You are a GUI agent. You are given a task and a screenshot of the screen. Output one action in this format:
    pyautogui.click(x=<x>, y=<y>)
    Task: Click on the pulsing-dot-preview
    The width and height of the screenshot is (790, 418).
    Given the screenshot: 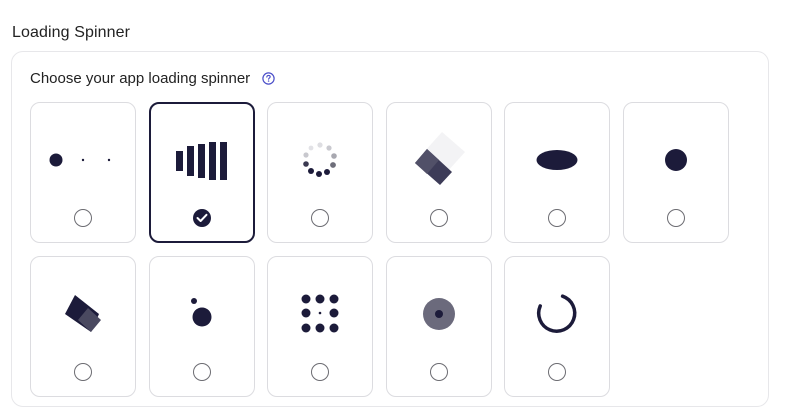 What is the action you would take?
    pyautogui.click(x=676, y=160)
    